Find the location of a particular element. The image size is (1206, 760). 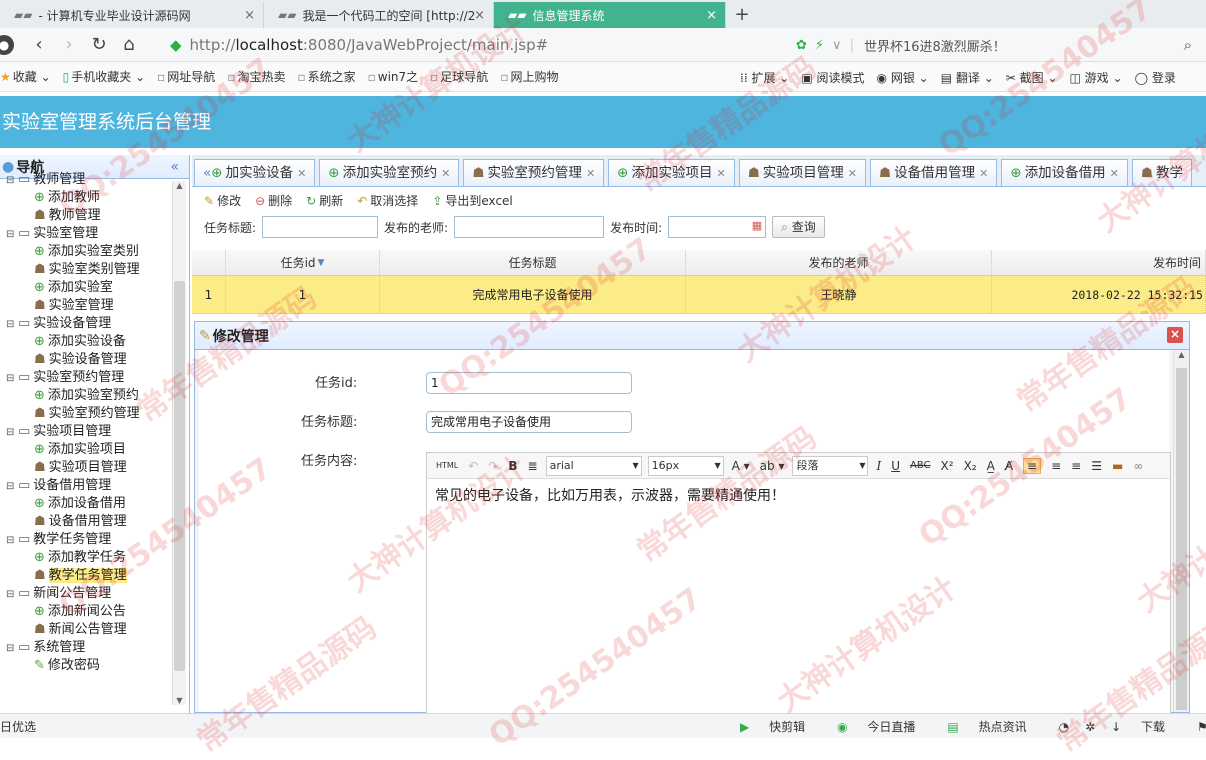

sidebar-item: ⊕ 添加教师 is located at coordinates (86, 198).